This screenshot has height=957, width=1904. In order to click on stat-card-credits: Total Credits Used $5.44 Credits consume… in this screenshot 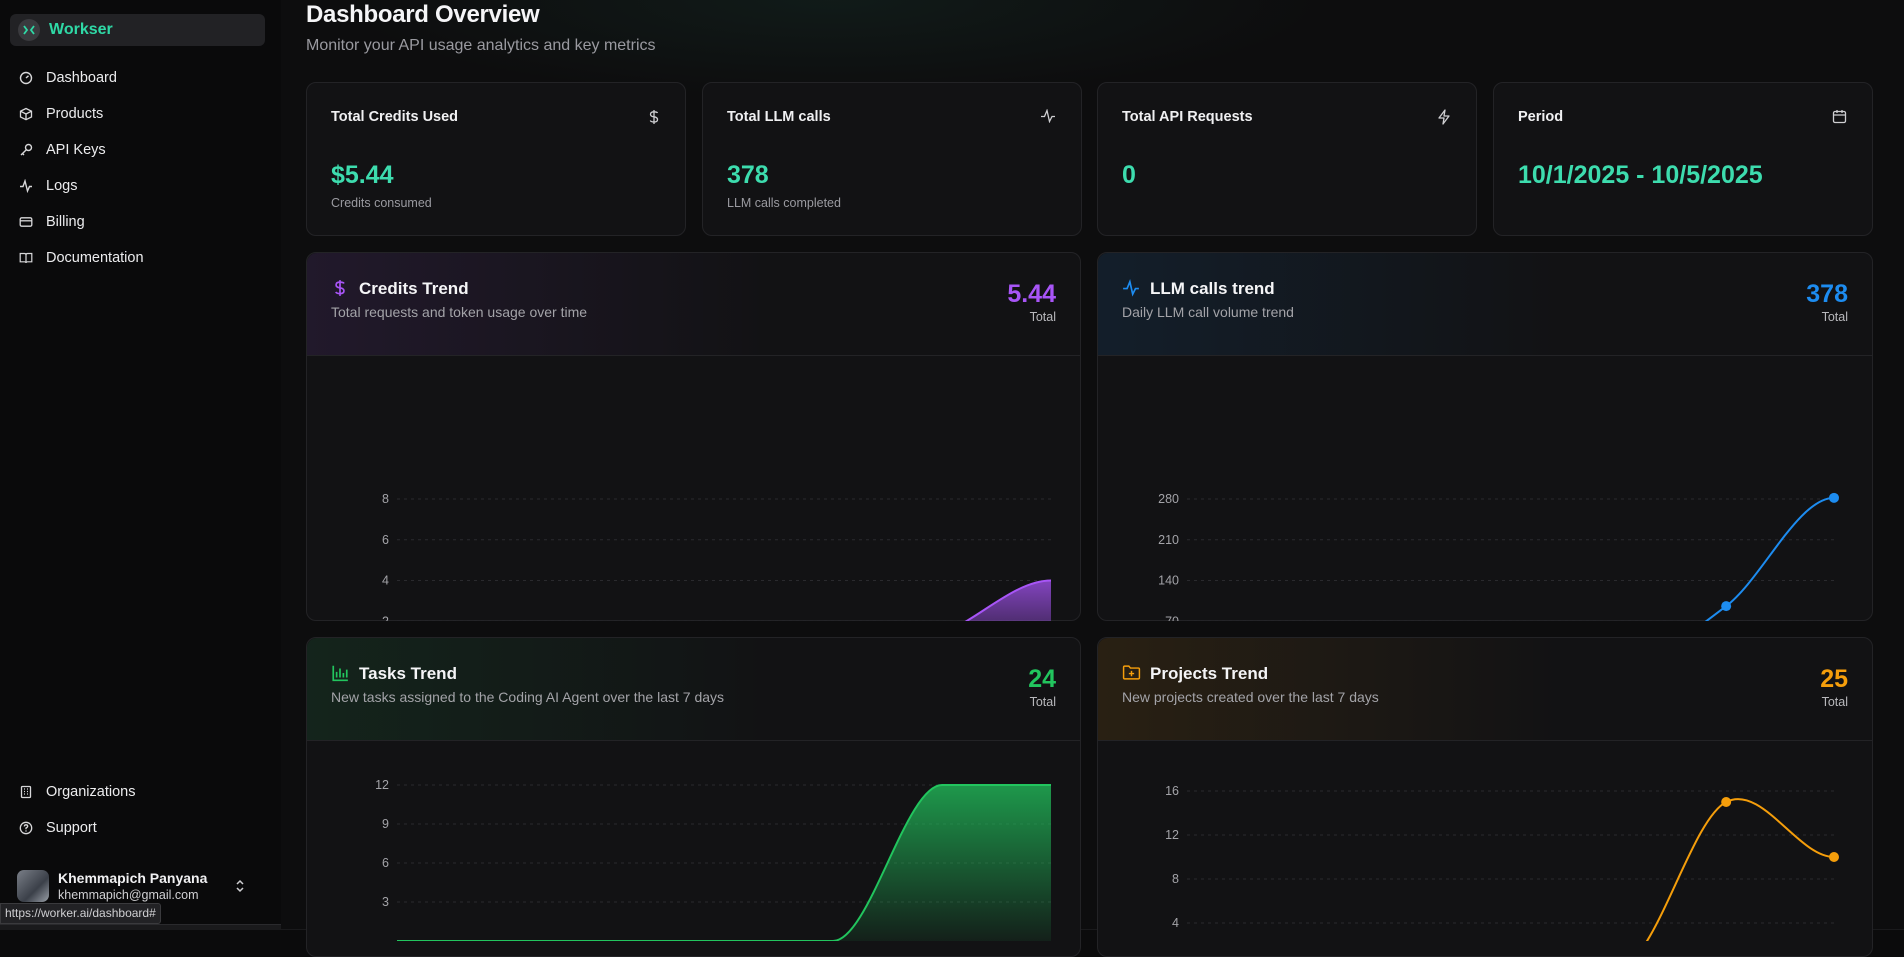, I will do `click(496, 159)`.